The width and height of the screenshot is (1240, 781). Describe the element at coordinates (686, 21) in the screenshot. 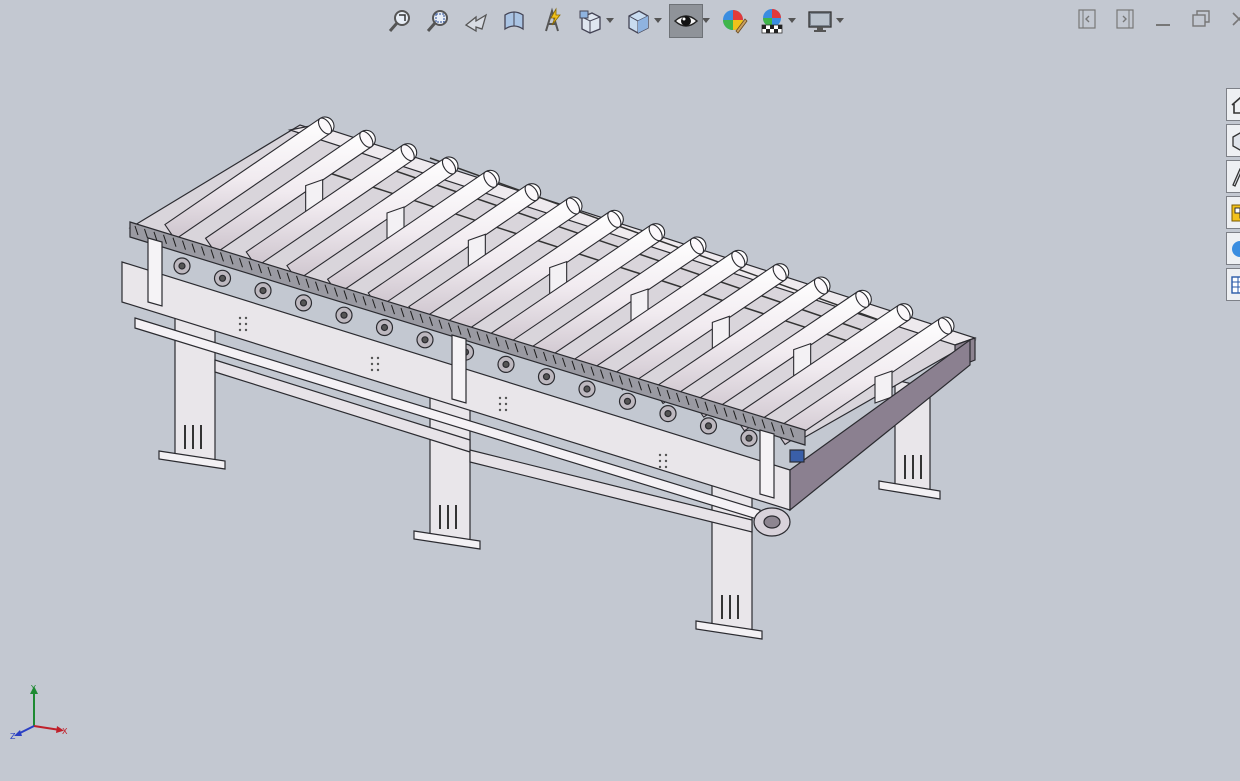

I see `eye-icon` at that location.